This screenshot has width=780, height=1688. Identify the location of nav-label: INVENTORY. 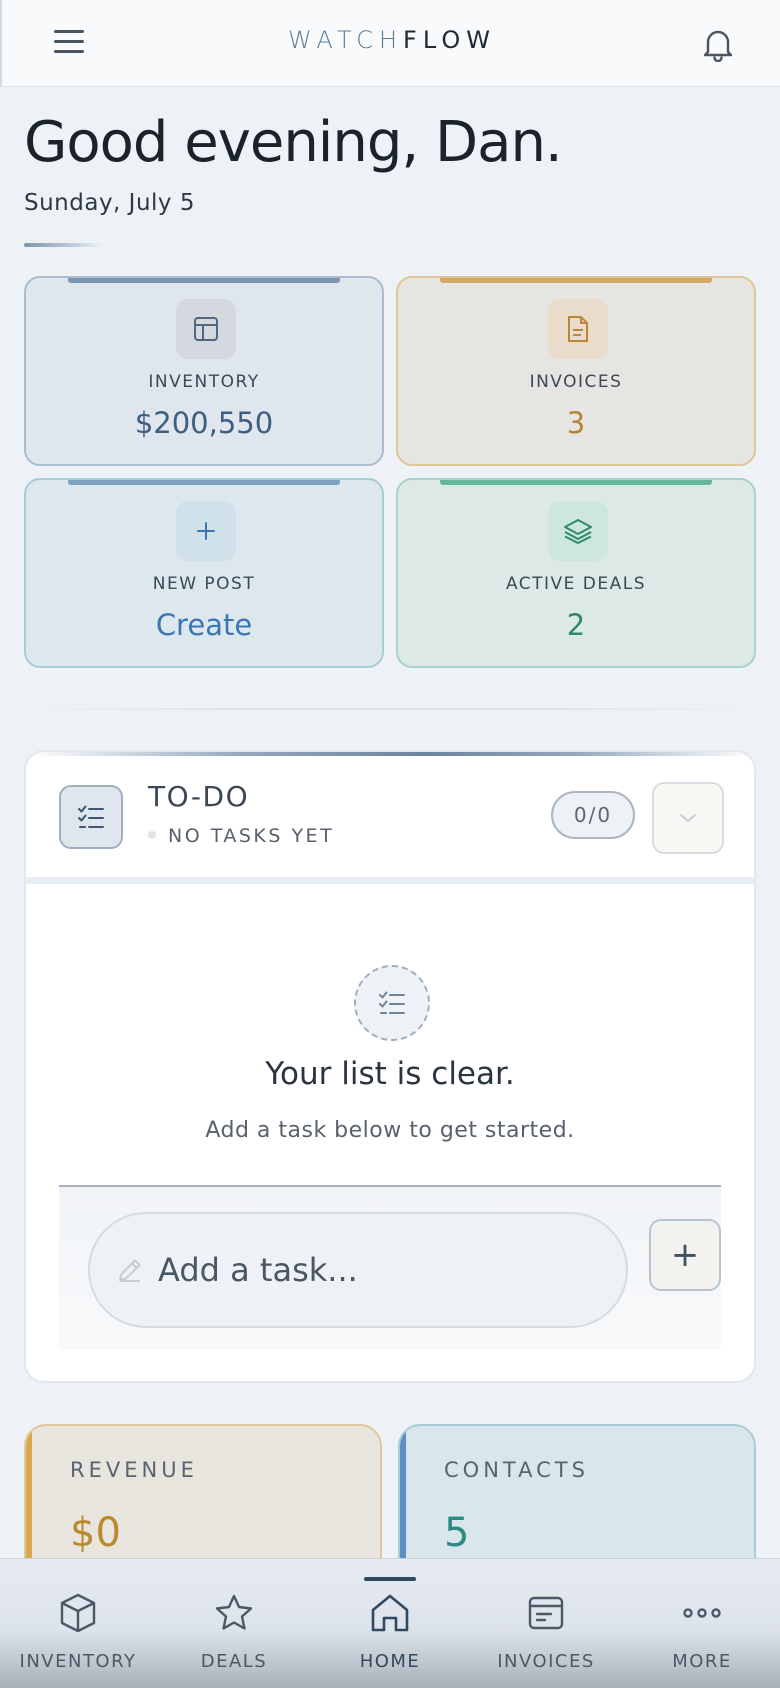
(78, 1661).